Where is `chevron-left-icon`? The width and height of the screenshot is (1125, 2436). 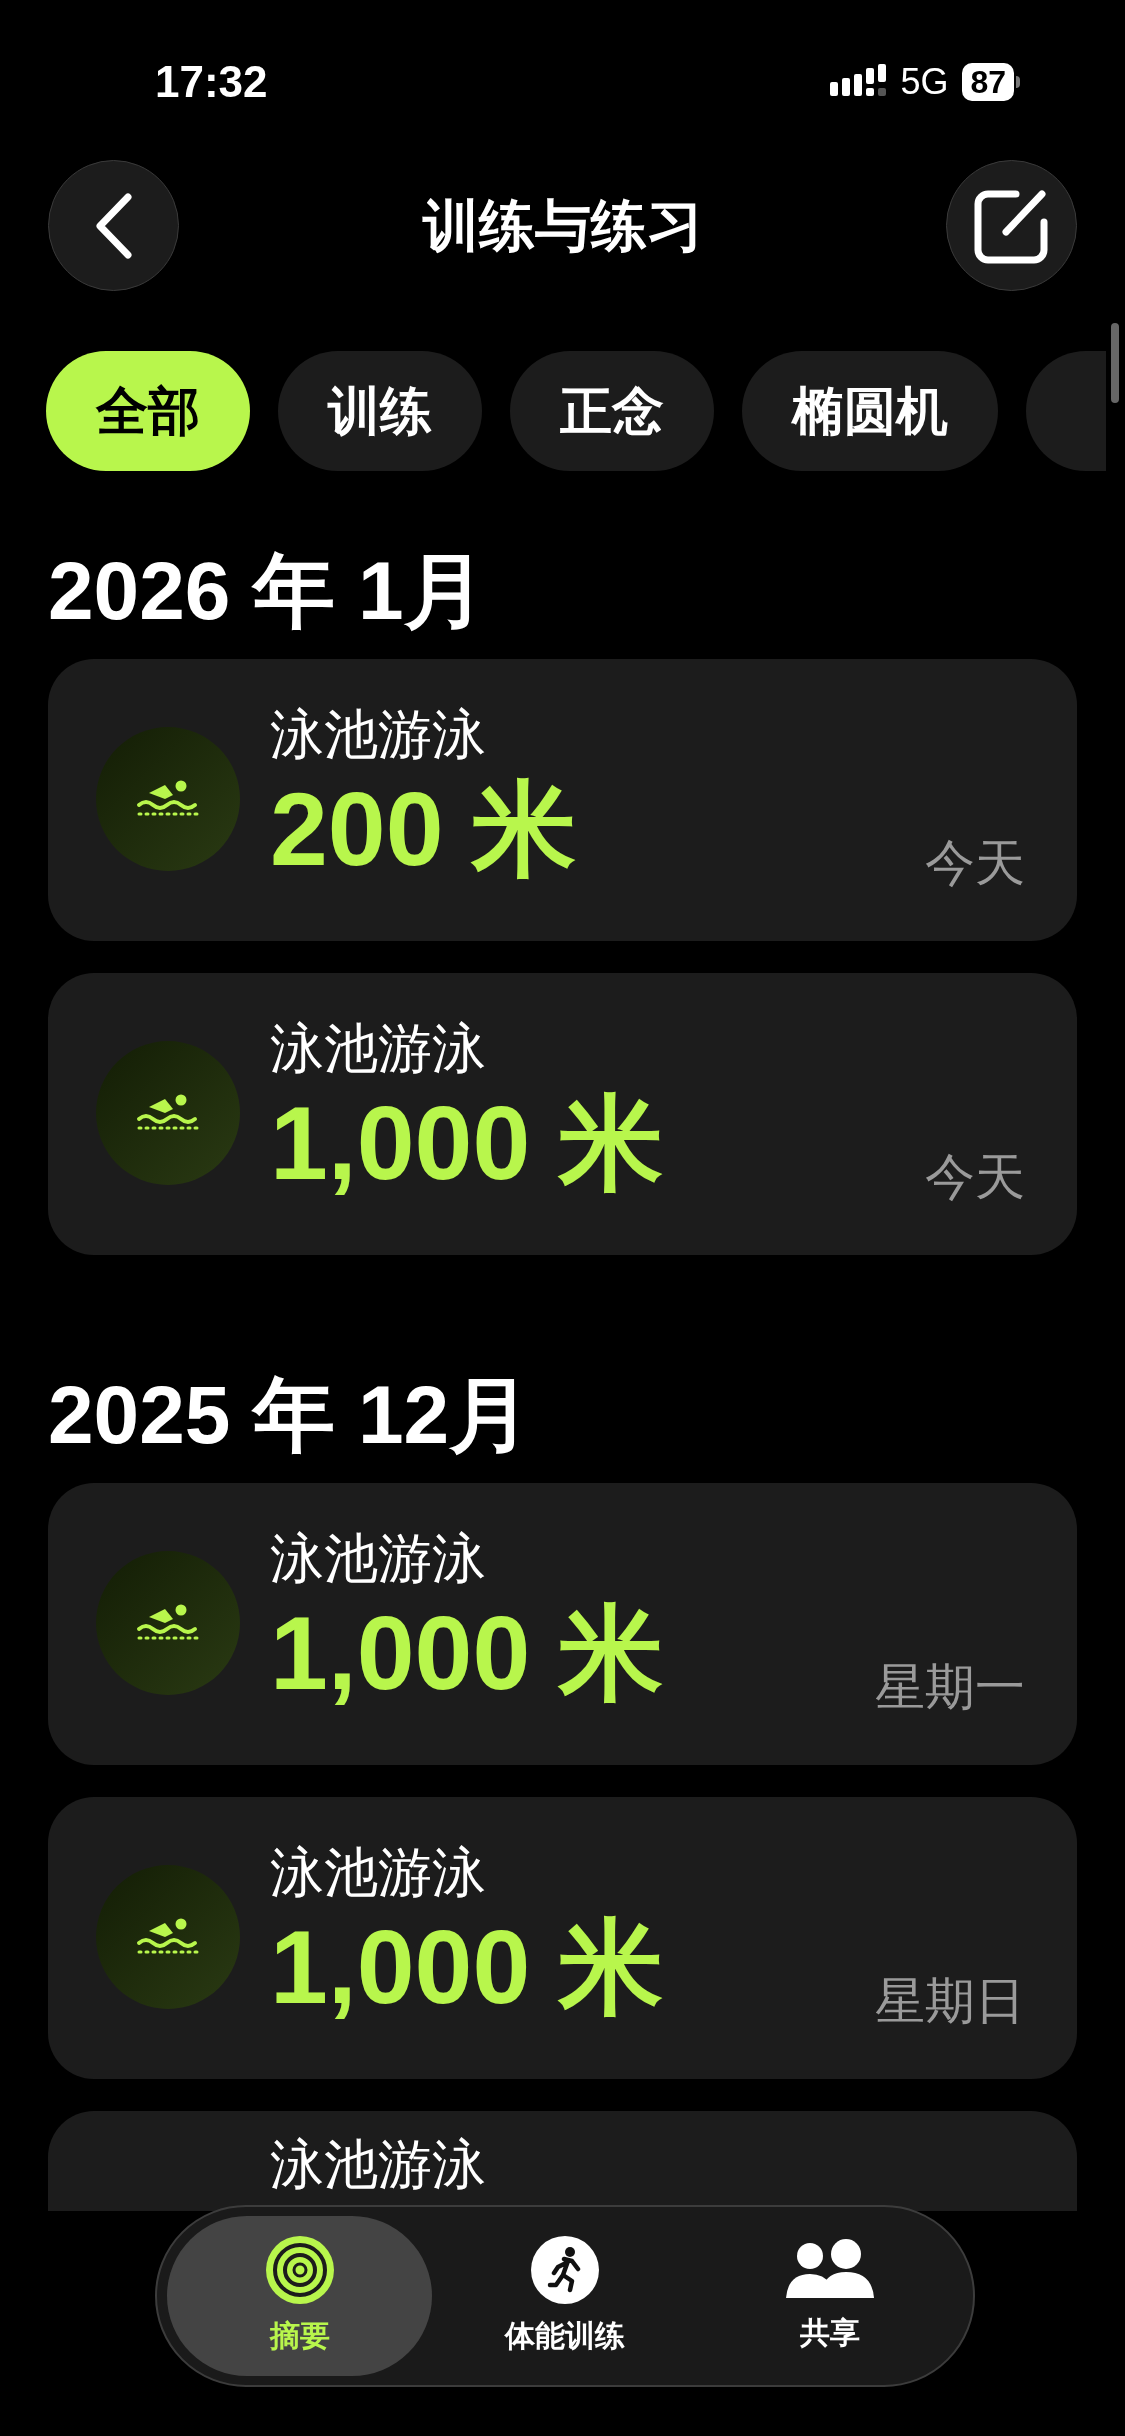
chevron-left-icon is located at coordinates (113, 225).